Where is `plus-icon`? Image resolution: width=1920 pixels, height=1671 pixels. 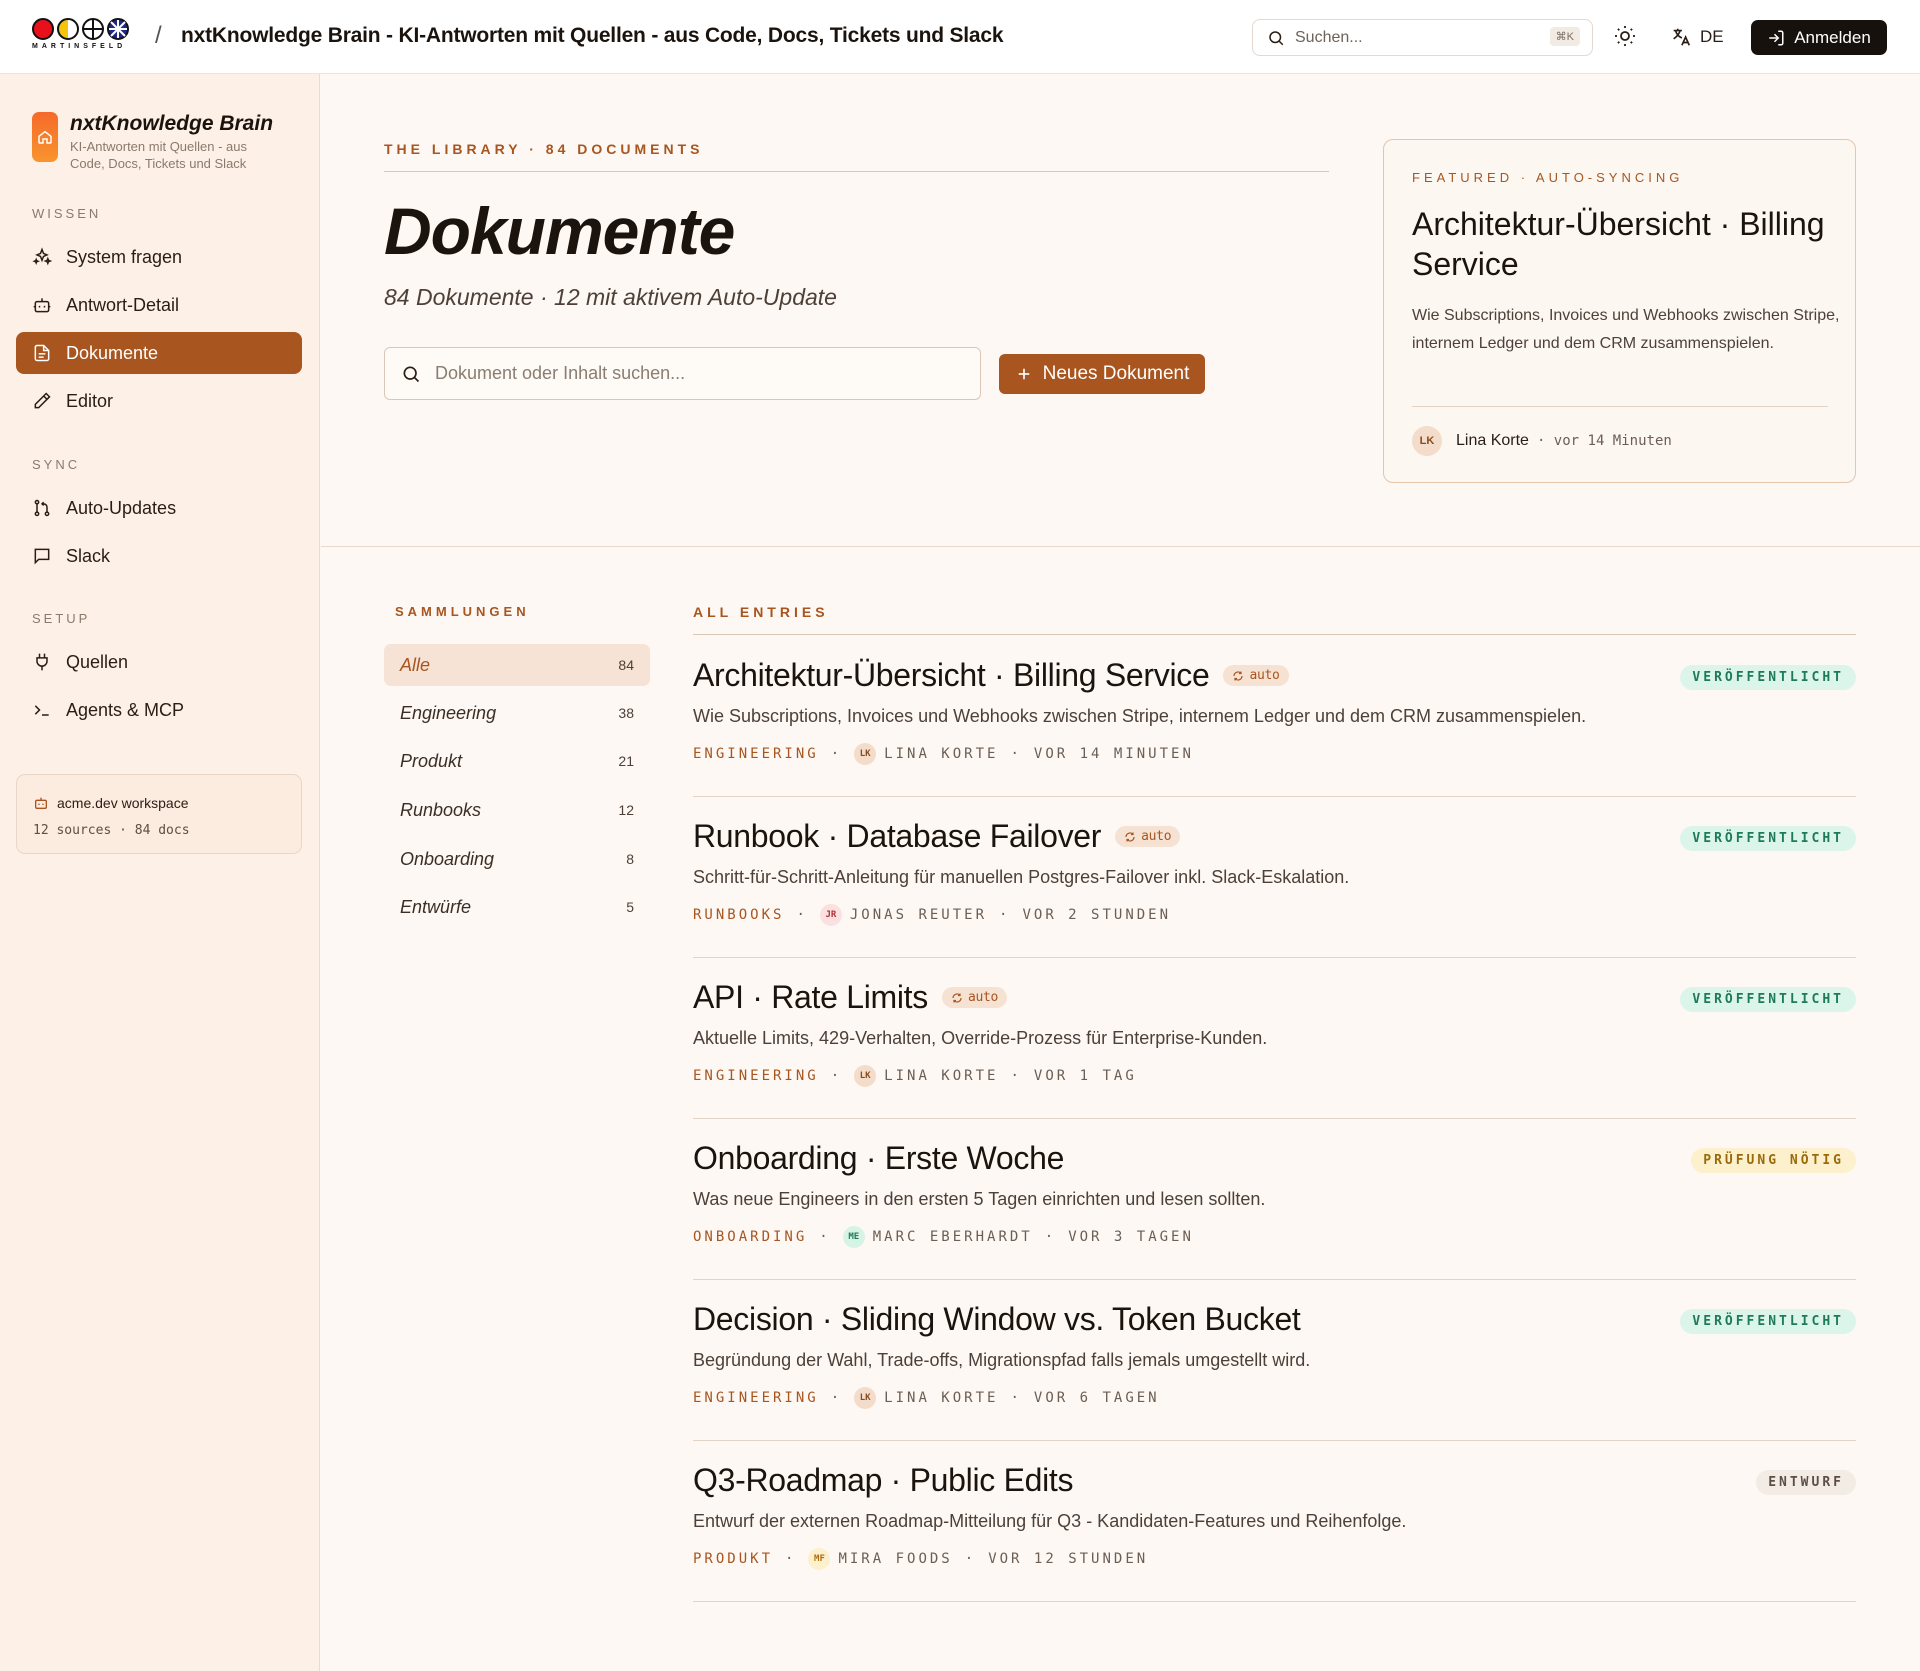 plus-icon is located at coordinates (1023, 374).